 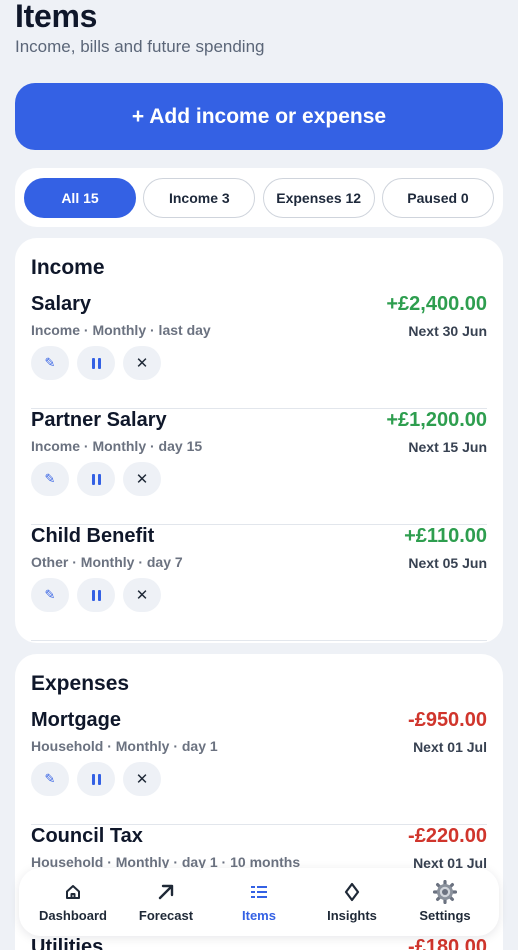 I want to click on page-subtitle: Income, bills and future spending, so click(x=140, y=46).